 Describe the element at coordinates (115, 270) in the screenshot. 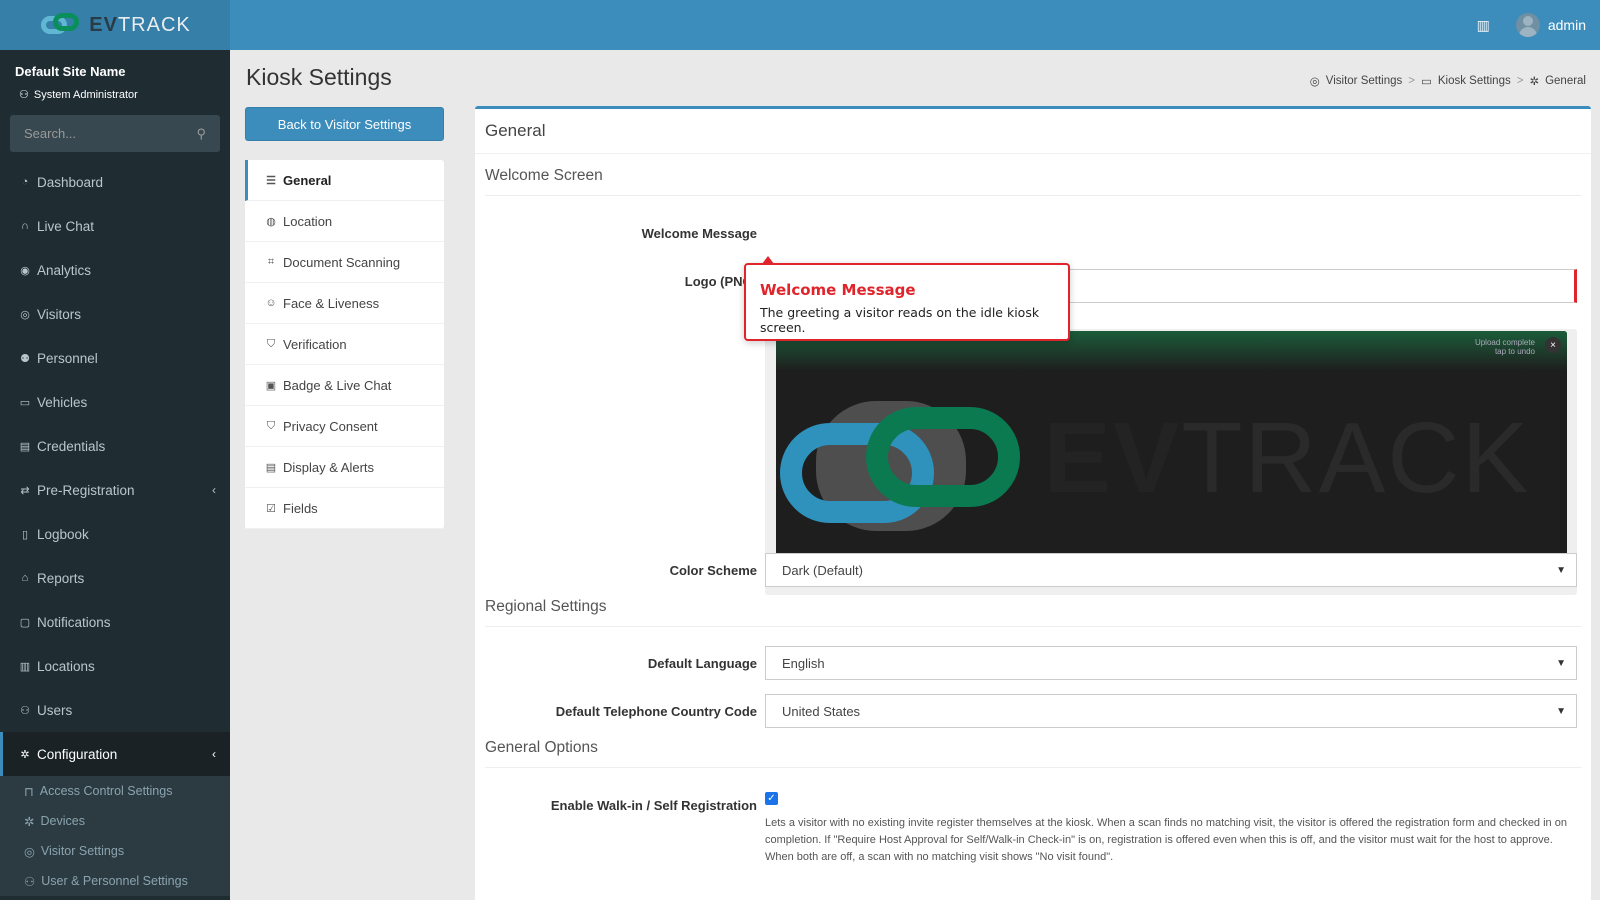

I see `sidebar-item-analytics: ◉ Analytics` at that location.